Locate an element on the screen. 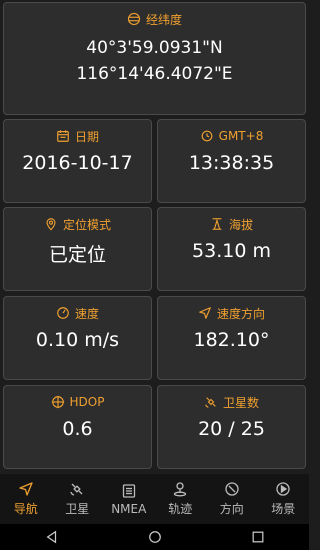 This screenshot has width=320, height=550. direction-card: 速度方向 182.10° is located at coordinates (231, 338).